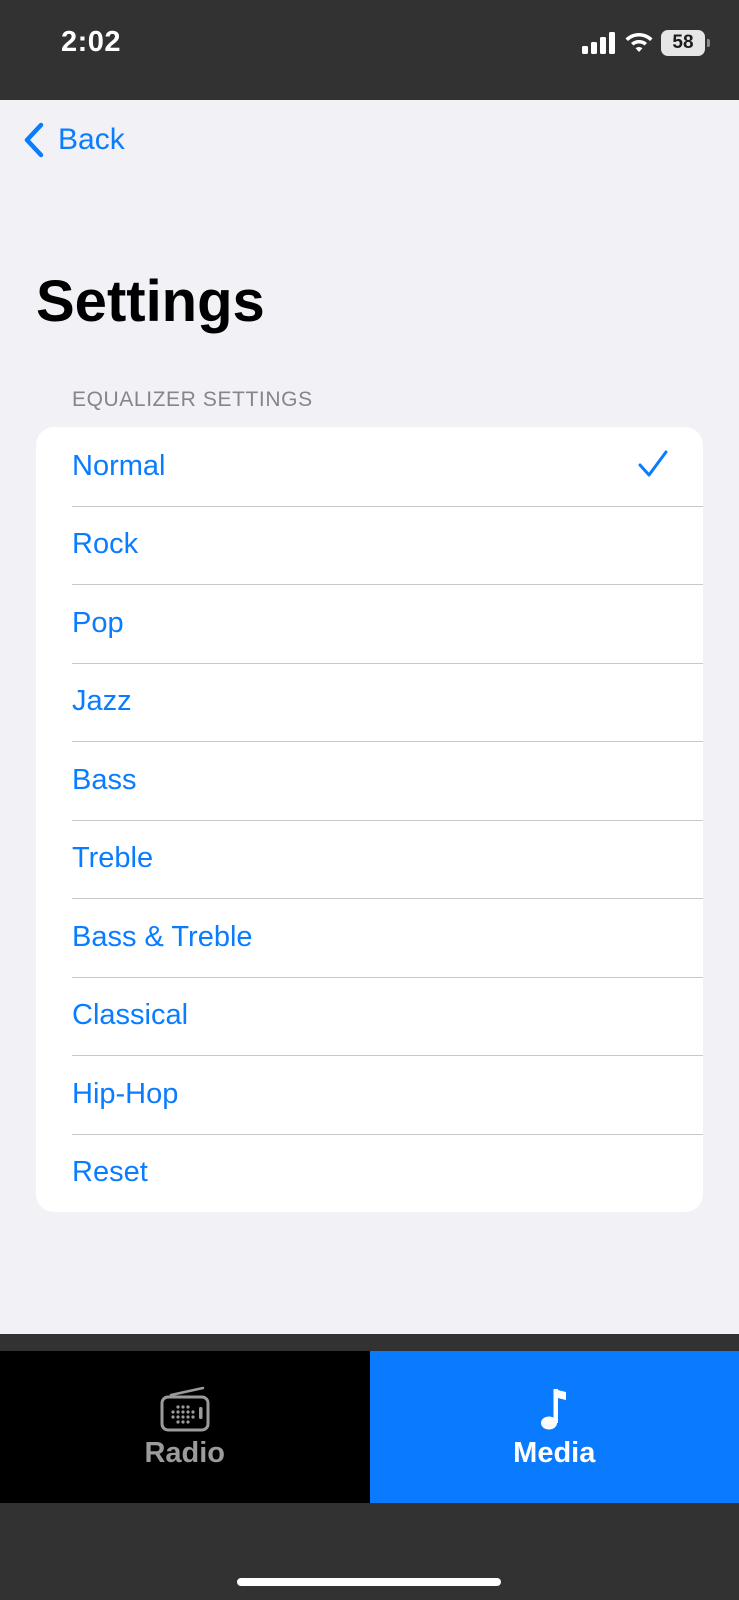  What do you see at coordinates (369, 702) in the screenshot?
I see `equalizer-option-jazz: Jazz` at bounding box center [369, 702].